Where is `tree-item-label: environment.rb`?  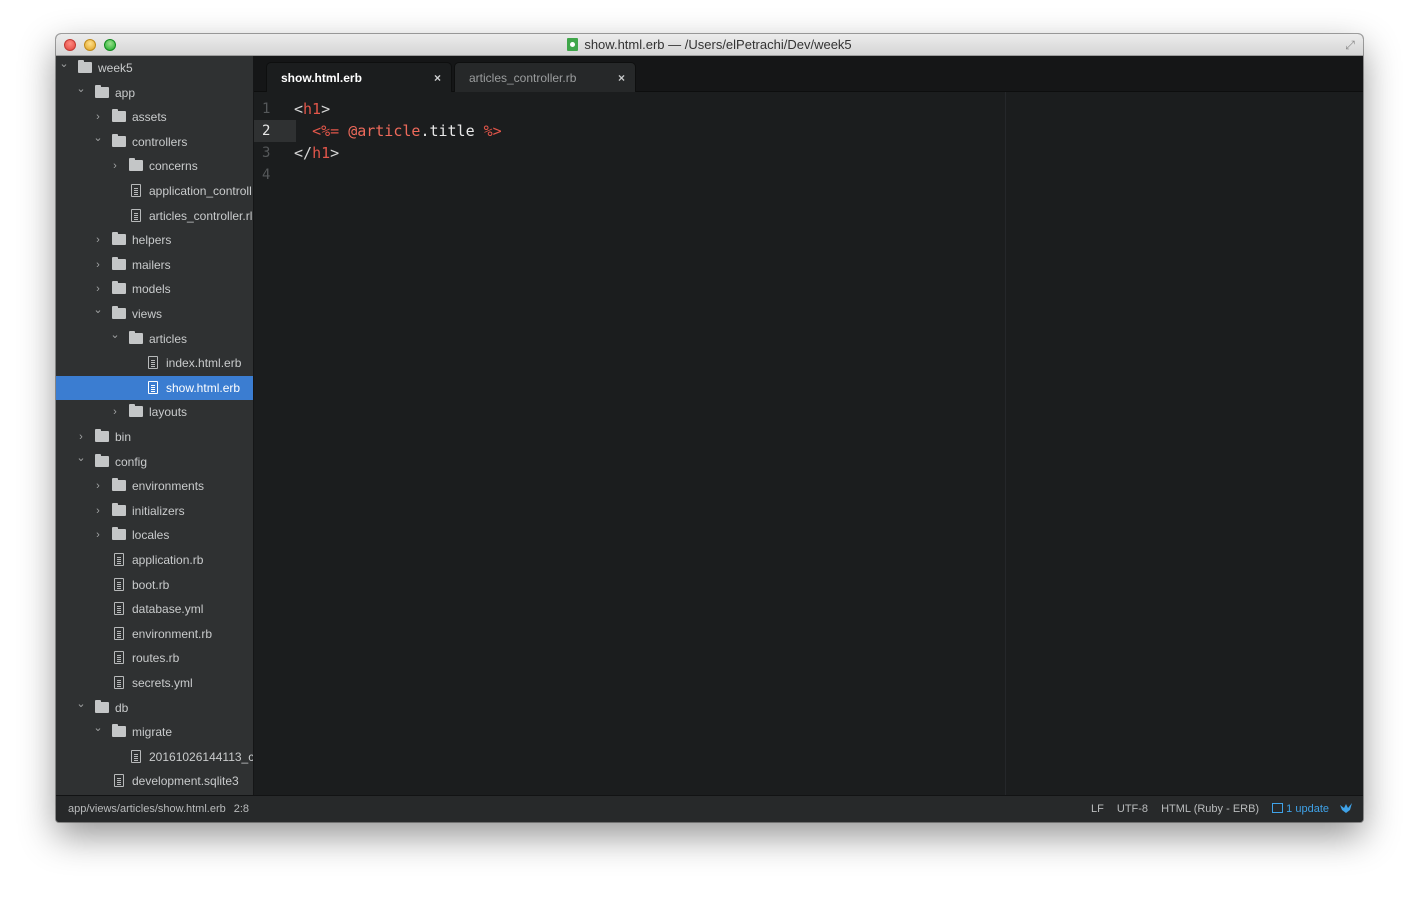
tree-item-label: environment.rb is located at coordinates (172, 634).